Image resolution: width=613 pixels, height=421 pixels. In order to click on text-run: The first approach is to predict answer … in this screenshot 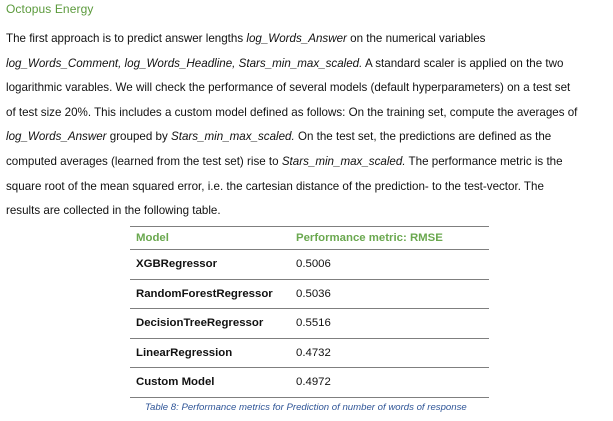, I will do `click(126, 38)`.